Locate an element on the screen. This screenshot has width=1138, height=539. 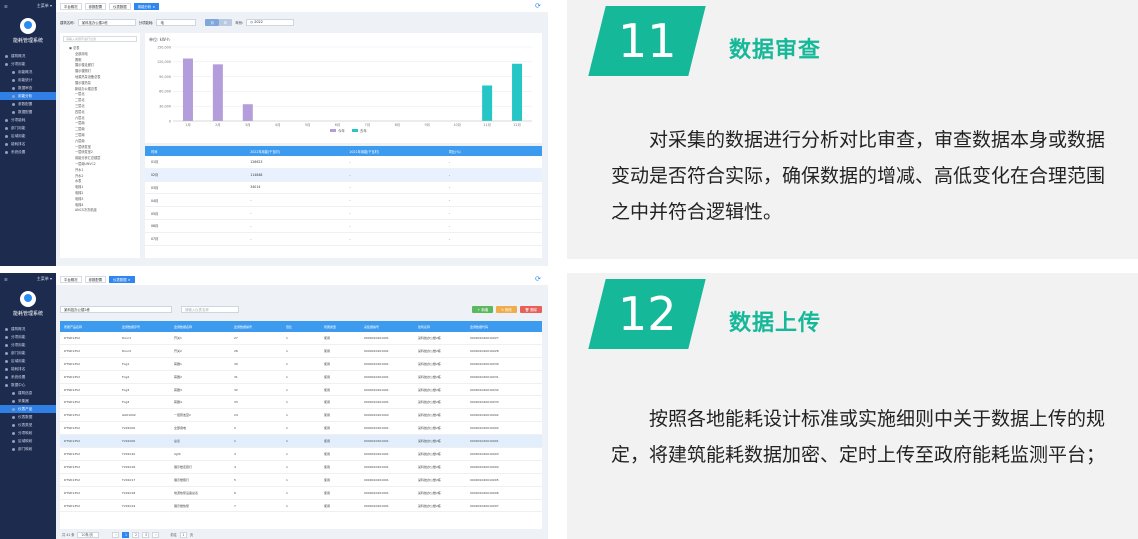
tab: 仪表数据 × is located at coordinates (122, 279).